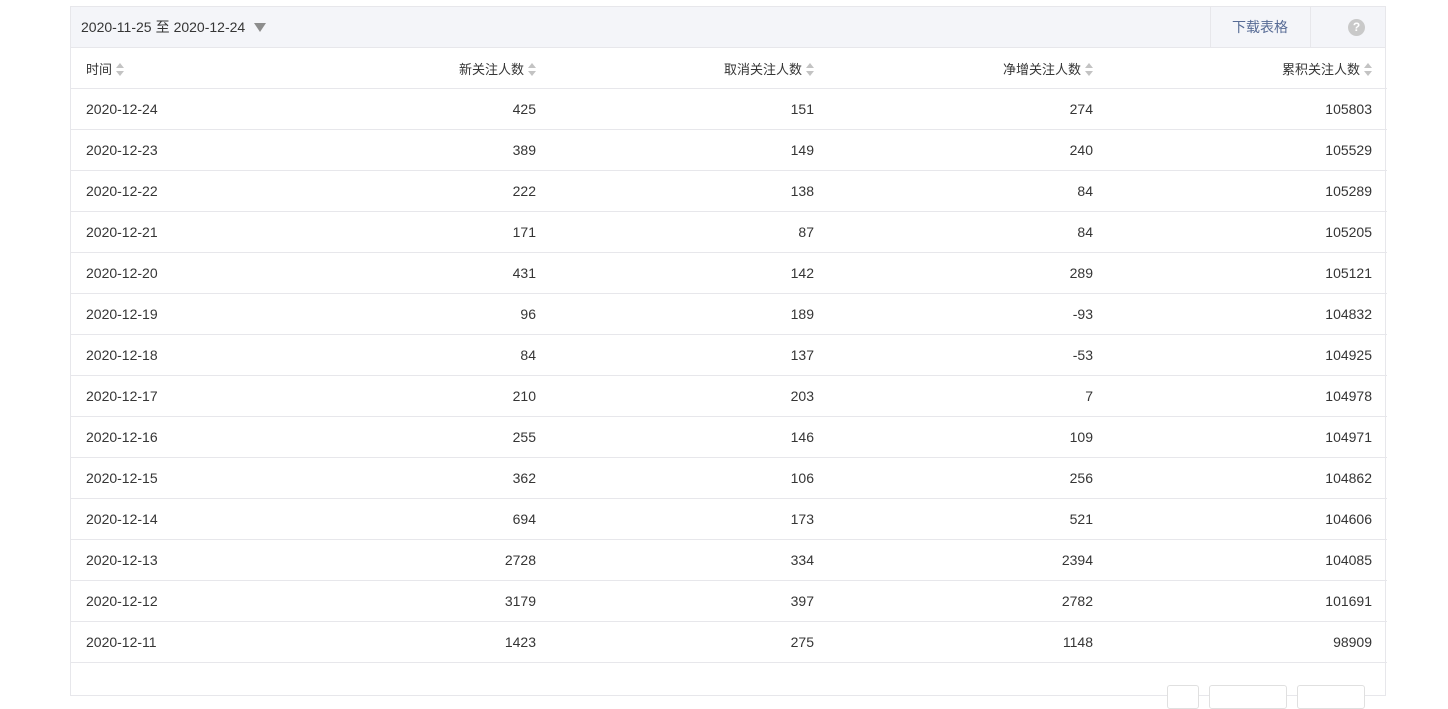 This screenshot has height=709, width=1448. What do you see at coordinates (690, 560) in the screenshot?
I see `cell-unfollows: 334` at bounding box center [690, 560].